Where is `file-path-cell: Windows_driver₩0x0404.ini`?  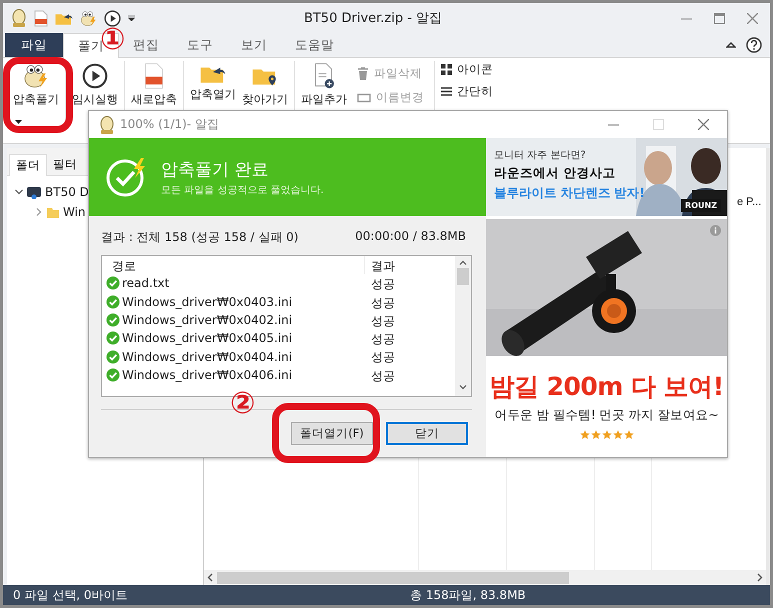
file-path-cell: Windows_driver₩0x0404.ini is located at coordinates (207, 357).